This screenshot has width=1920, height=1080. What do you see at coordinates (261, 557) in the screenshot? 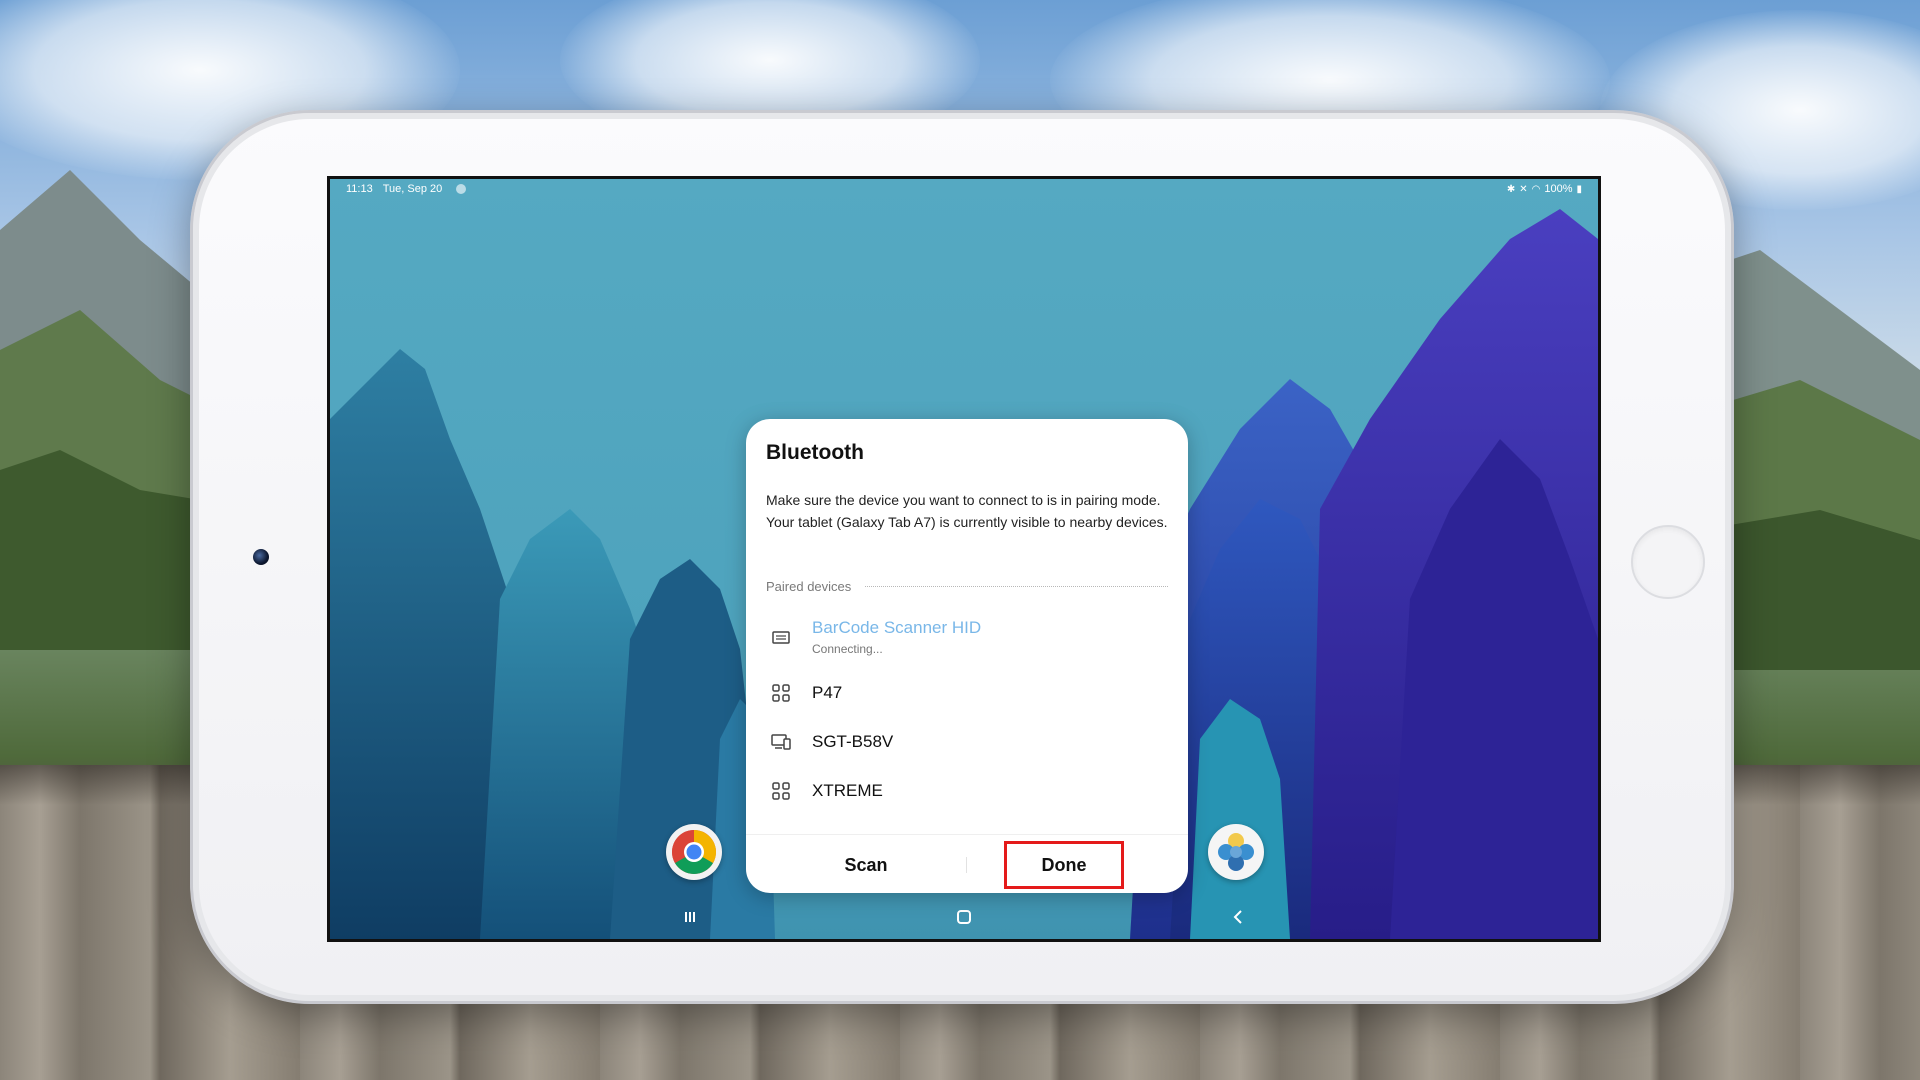
I see `camera-icon` at bounding box center [261, 557].